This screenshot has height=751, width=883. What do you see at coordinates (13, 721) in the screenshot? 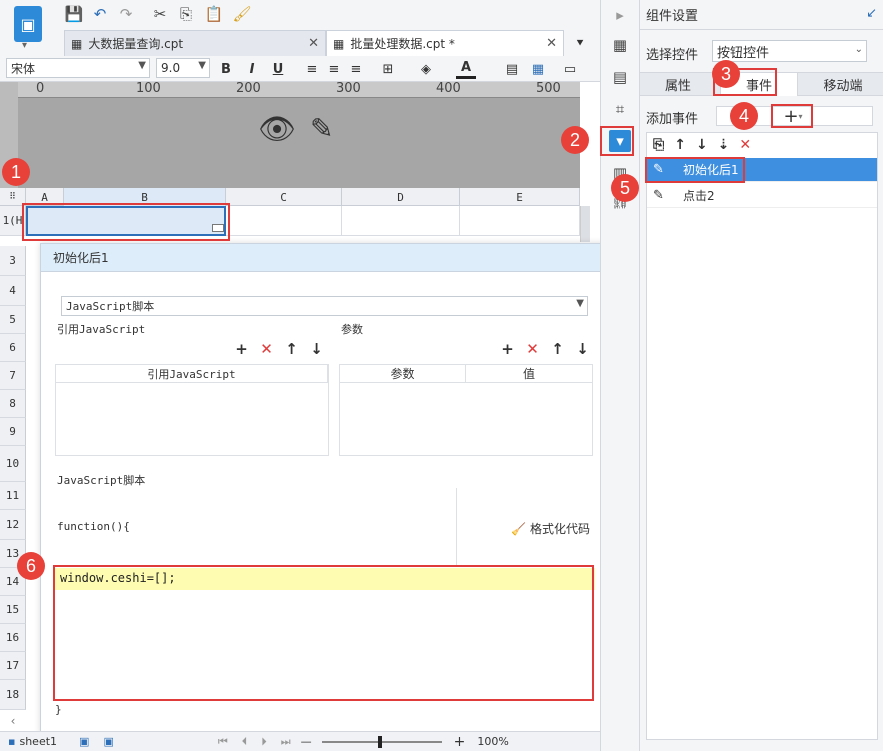
I see `scroll-left-icon: ‹` at bounding box center [13, 721].